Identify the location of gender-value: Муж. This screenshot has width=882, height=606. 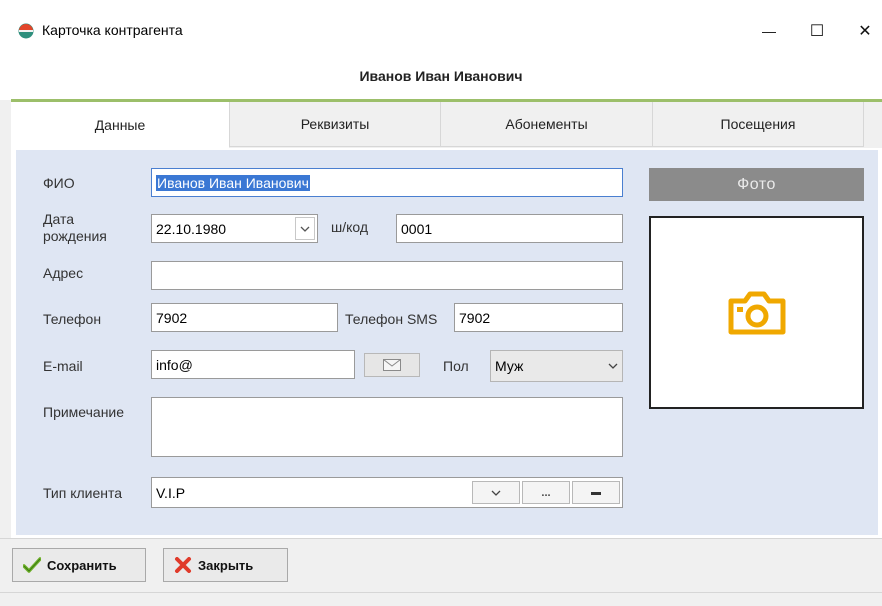
(509, 366).